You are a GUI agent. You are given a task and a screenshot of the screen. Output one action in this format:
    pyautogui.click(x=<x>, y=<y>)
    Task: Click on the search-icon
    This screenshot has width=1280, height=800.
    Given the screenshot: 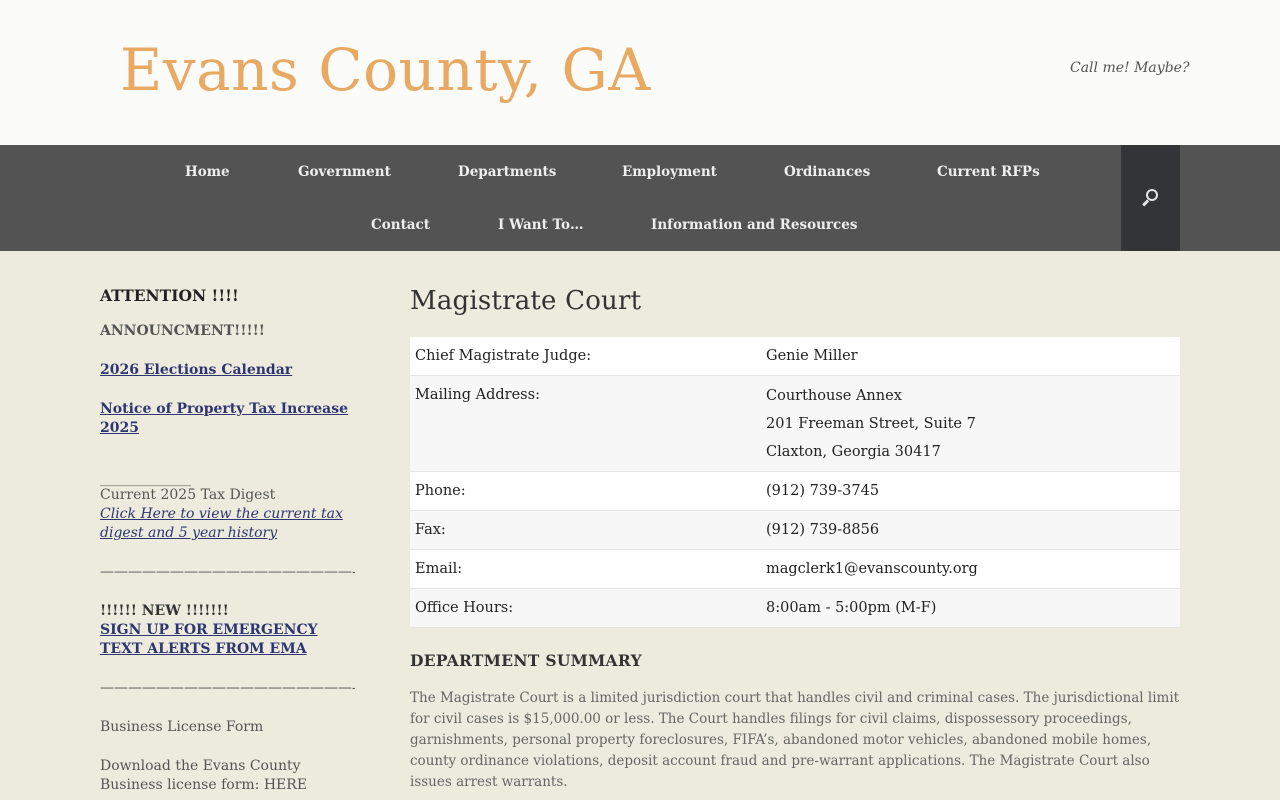 What is the action you would take?
    pyautogui.click(x=1151, y=198)
    